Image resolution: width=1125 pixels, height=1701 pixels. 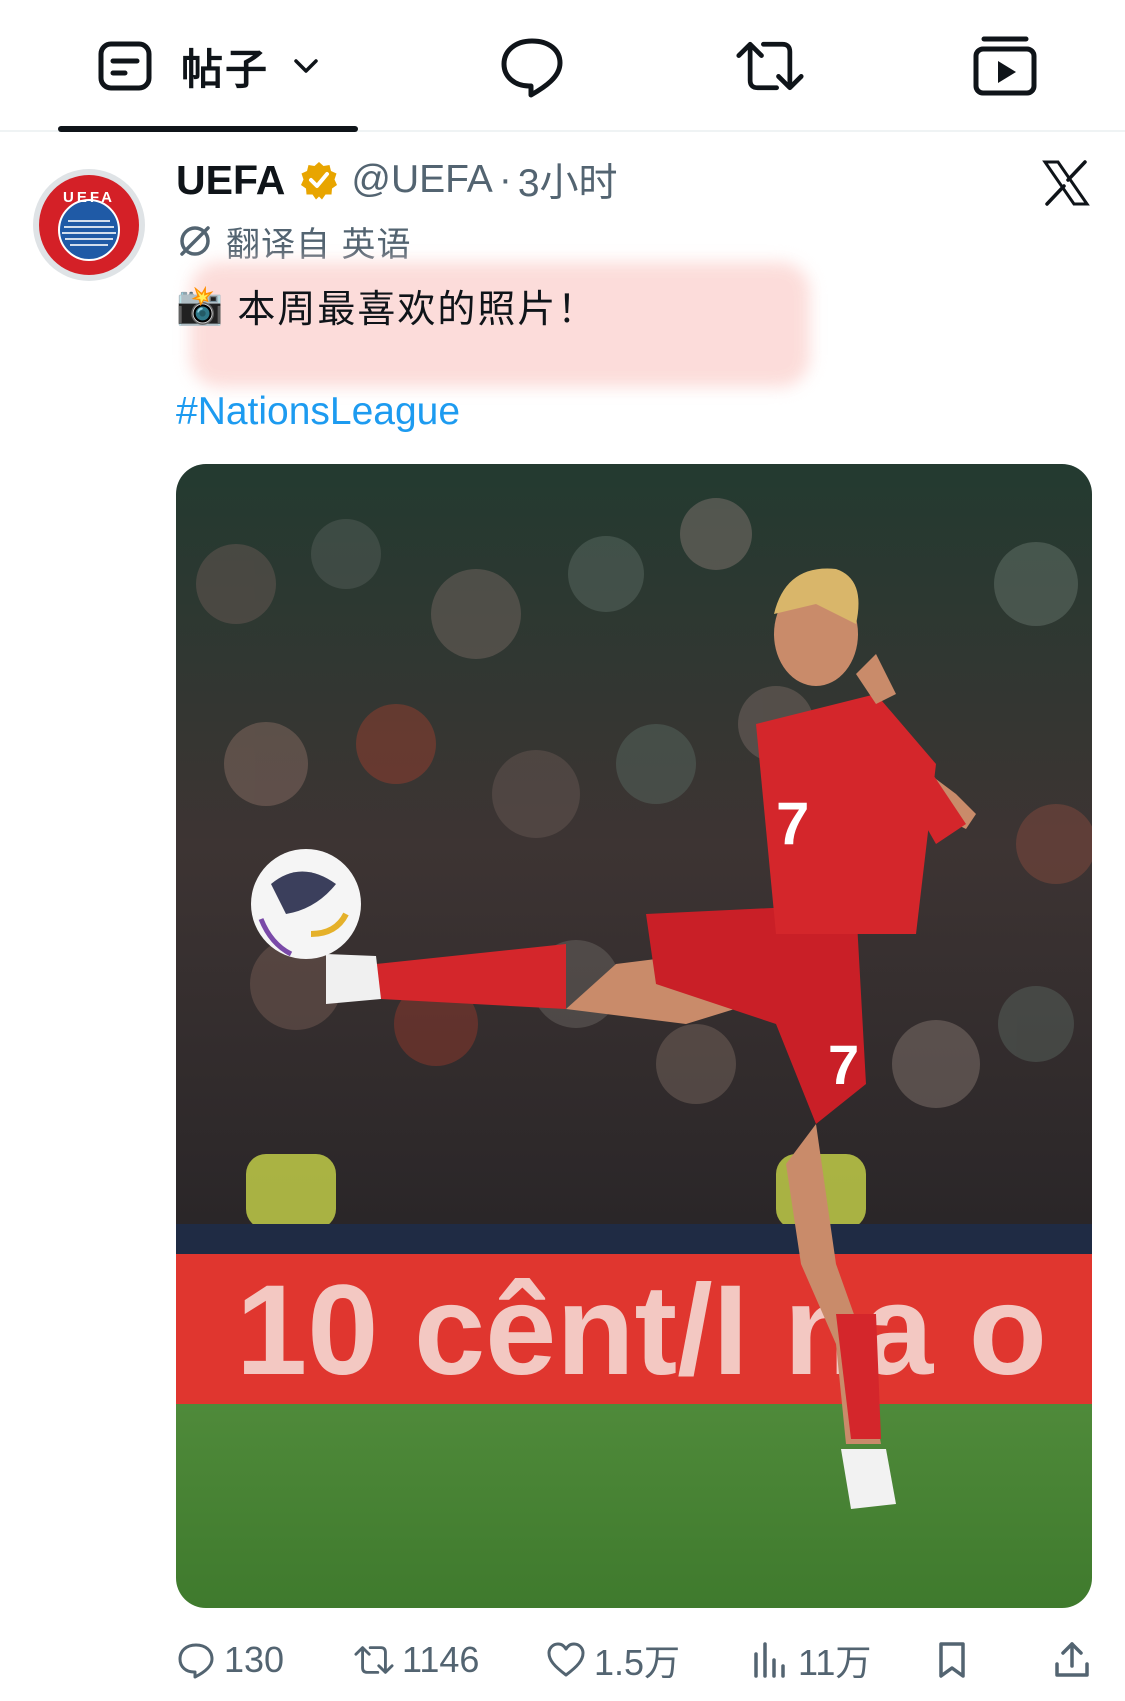 I want to click on translation-notice: 翻译自 英语, so click(x=293, y=241).